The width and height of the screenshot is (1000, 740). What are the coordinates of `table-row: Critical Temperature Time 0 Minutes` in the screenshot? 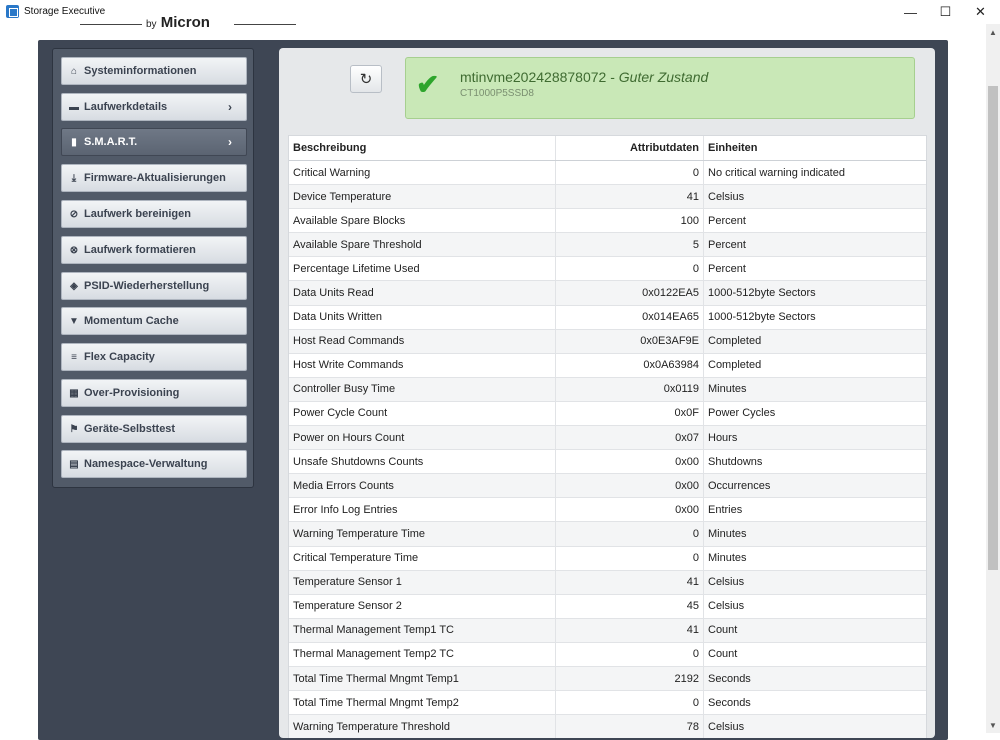 It's located at (607, 558).